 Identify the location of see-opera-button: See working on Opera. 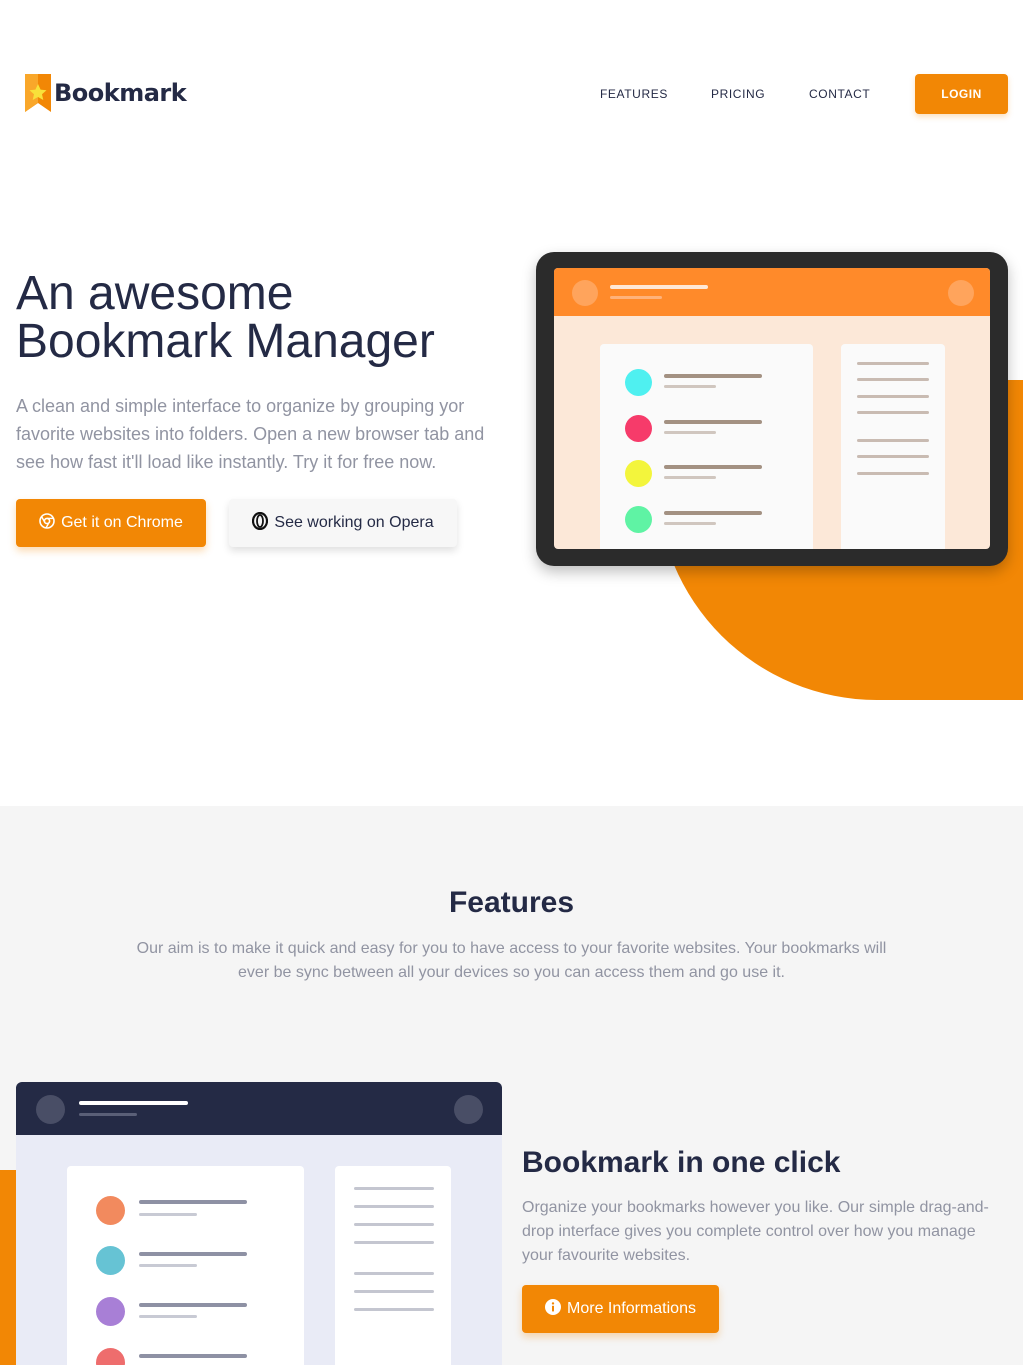
(343, 523).